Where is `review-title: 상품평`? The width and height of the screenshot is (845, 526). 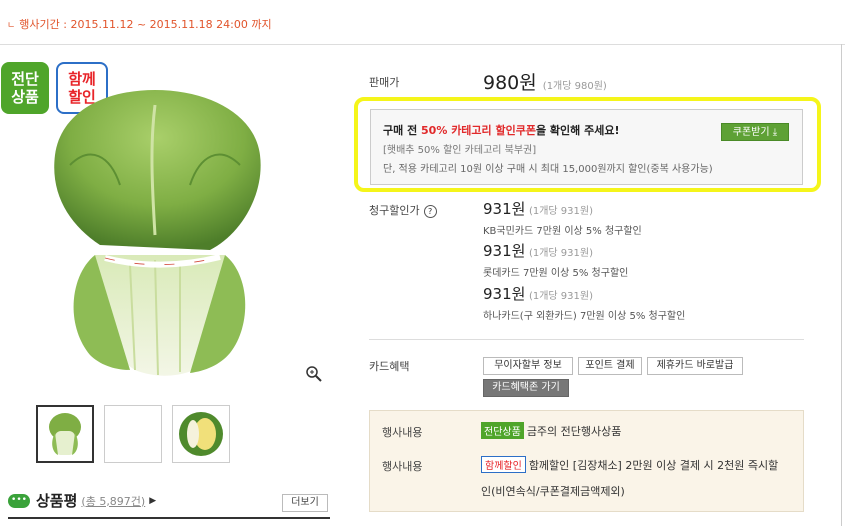
review-title: 상품평 is located at coordinates (57, 501).